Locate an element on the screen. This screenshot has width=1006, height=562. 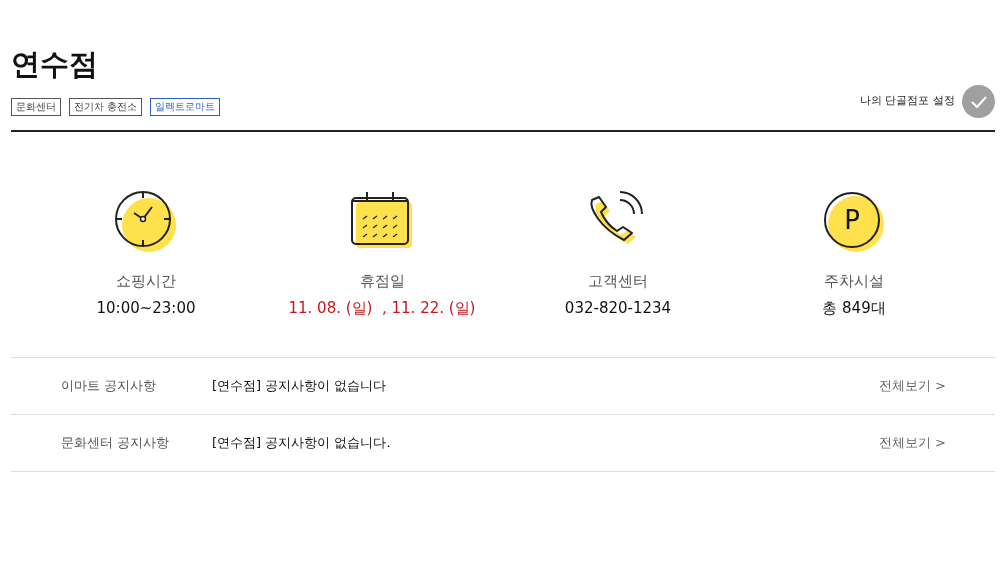
clock-icon is located at coordinates (146, 222).